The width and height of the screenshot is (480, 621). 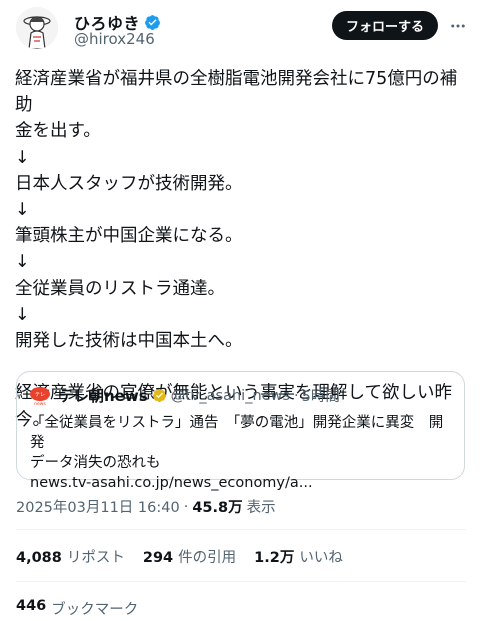 What do you see at coordinates (240, 30) in the screenshot?
I see `tweet-header: ひろゆき @hirox246 フォローする` at bounding box center [240, 30].